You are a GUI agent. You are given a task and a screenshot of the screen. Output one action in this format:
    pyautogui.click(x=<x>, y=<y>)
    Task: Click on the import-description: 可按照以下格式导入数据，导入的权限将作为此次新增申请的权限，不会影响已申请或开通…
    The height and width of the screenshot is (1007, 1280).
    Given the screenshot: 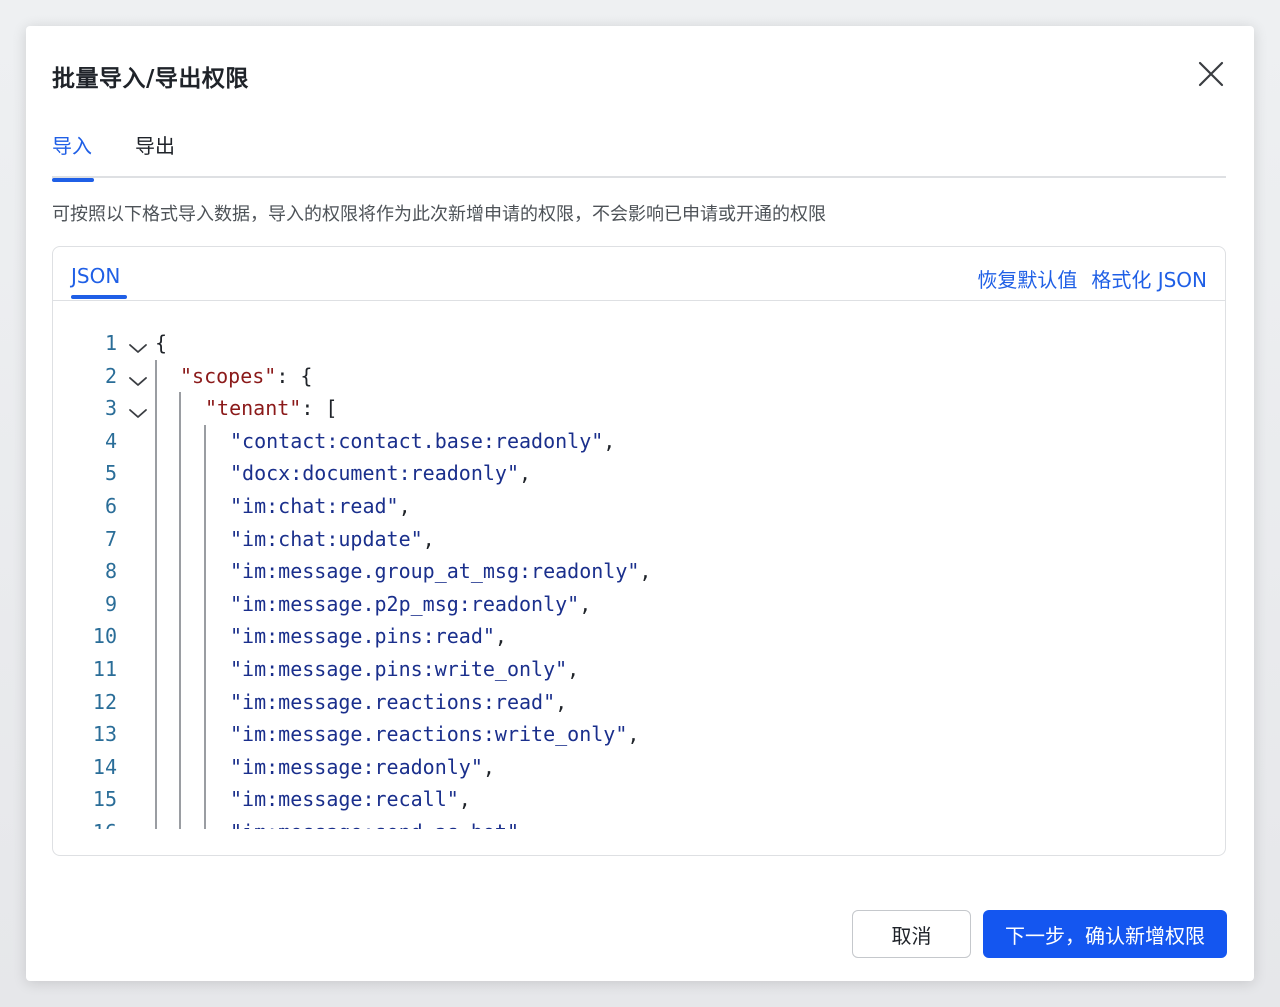 What is the action you would take?
    pyautogui.click(x=439, y=214)
    